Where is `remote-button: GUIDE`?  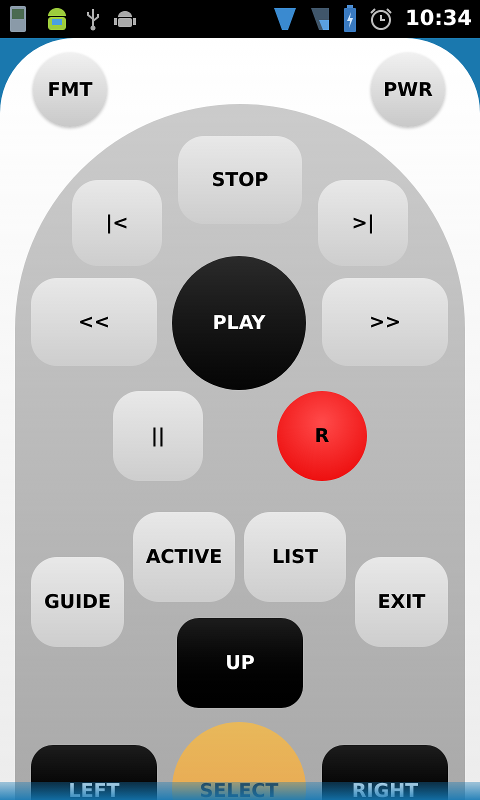 remote-button: GUIDE is located at coordinates (77, 602).